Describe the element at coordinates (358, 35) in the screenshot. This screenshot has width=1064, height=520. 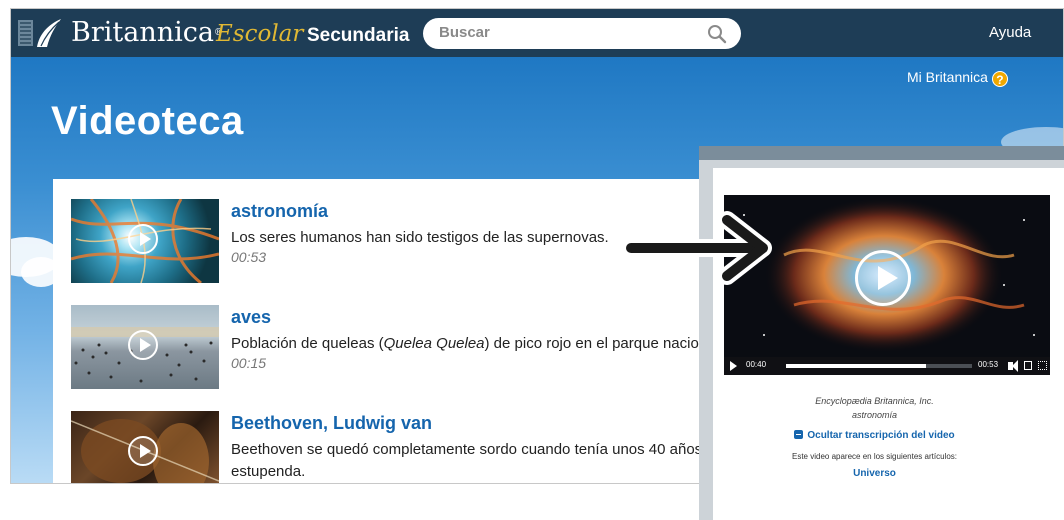
I see `level-label: Secundaria` at that location.